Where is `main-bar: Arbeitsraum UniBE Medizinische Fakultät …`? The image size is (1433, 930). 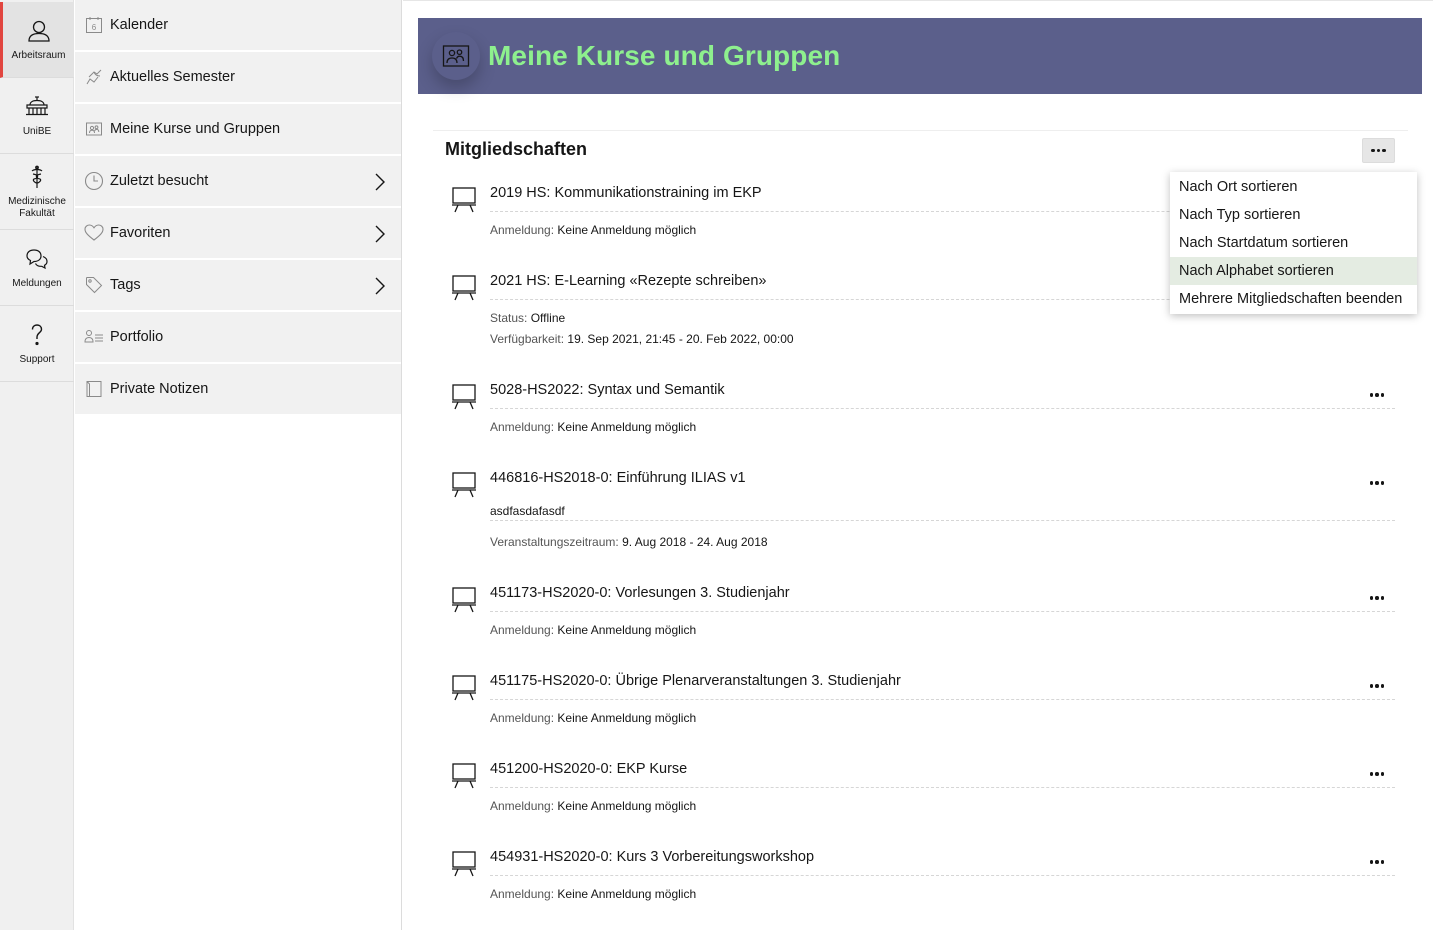 main-bar: Arbeitsraum UniBE Medizinische Fakultät … is located at coordinates (37, 465).